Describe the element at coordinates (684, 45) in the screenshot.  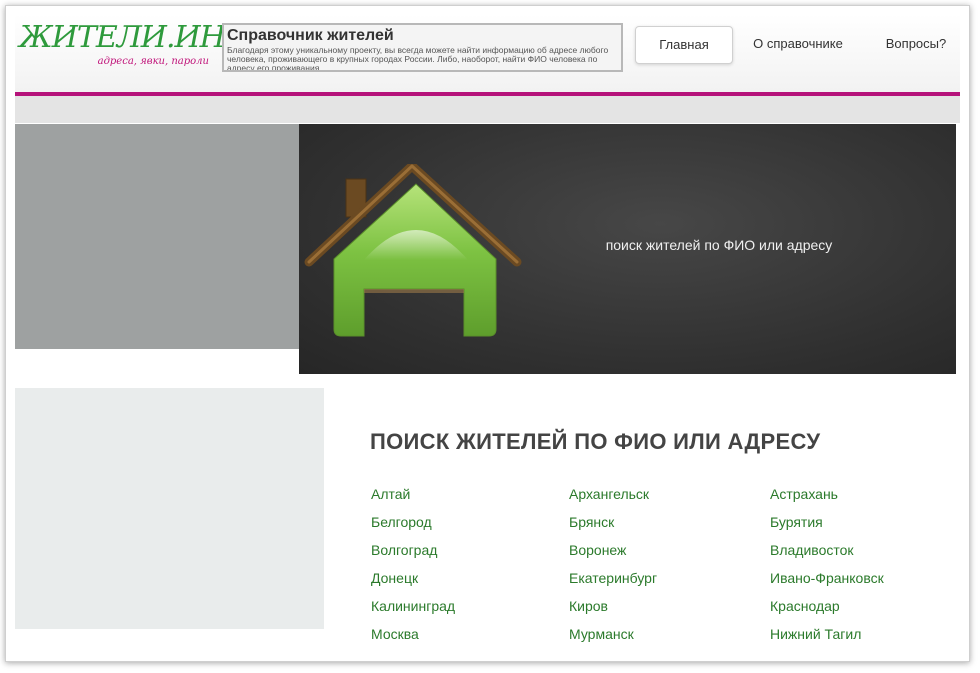
I see `nav-home-button: Главная` at that location.